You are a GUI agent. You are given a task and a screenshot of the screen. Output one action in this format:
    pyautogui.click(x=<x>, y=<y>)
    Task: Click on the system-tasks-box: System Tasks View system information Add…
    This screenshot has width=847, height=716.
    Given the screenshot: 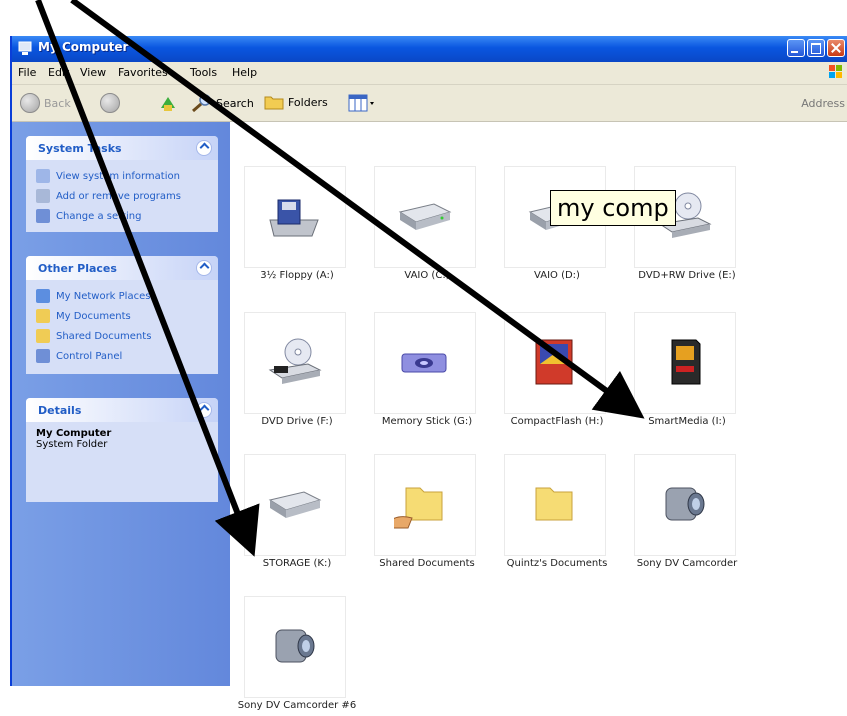 What is the action you would take?
    pyautogui.click(x=122, y=184)
    